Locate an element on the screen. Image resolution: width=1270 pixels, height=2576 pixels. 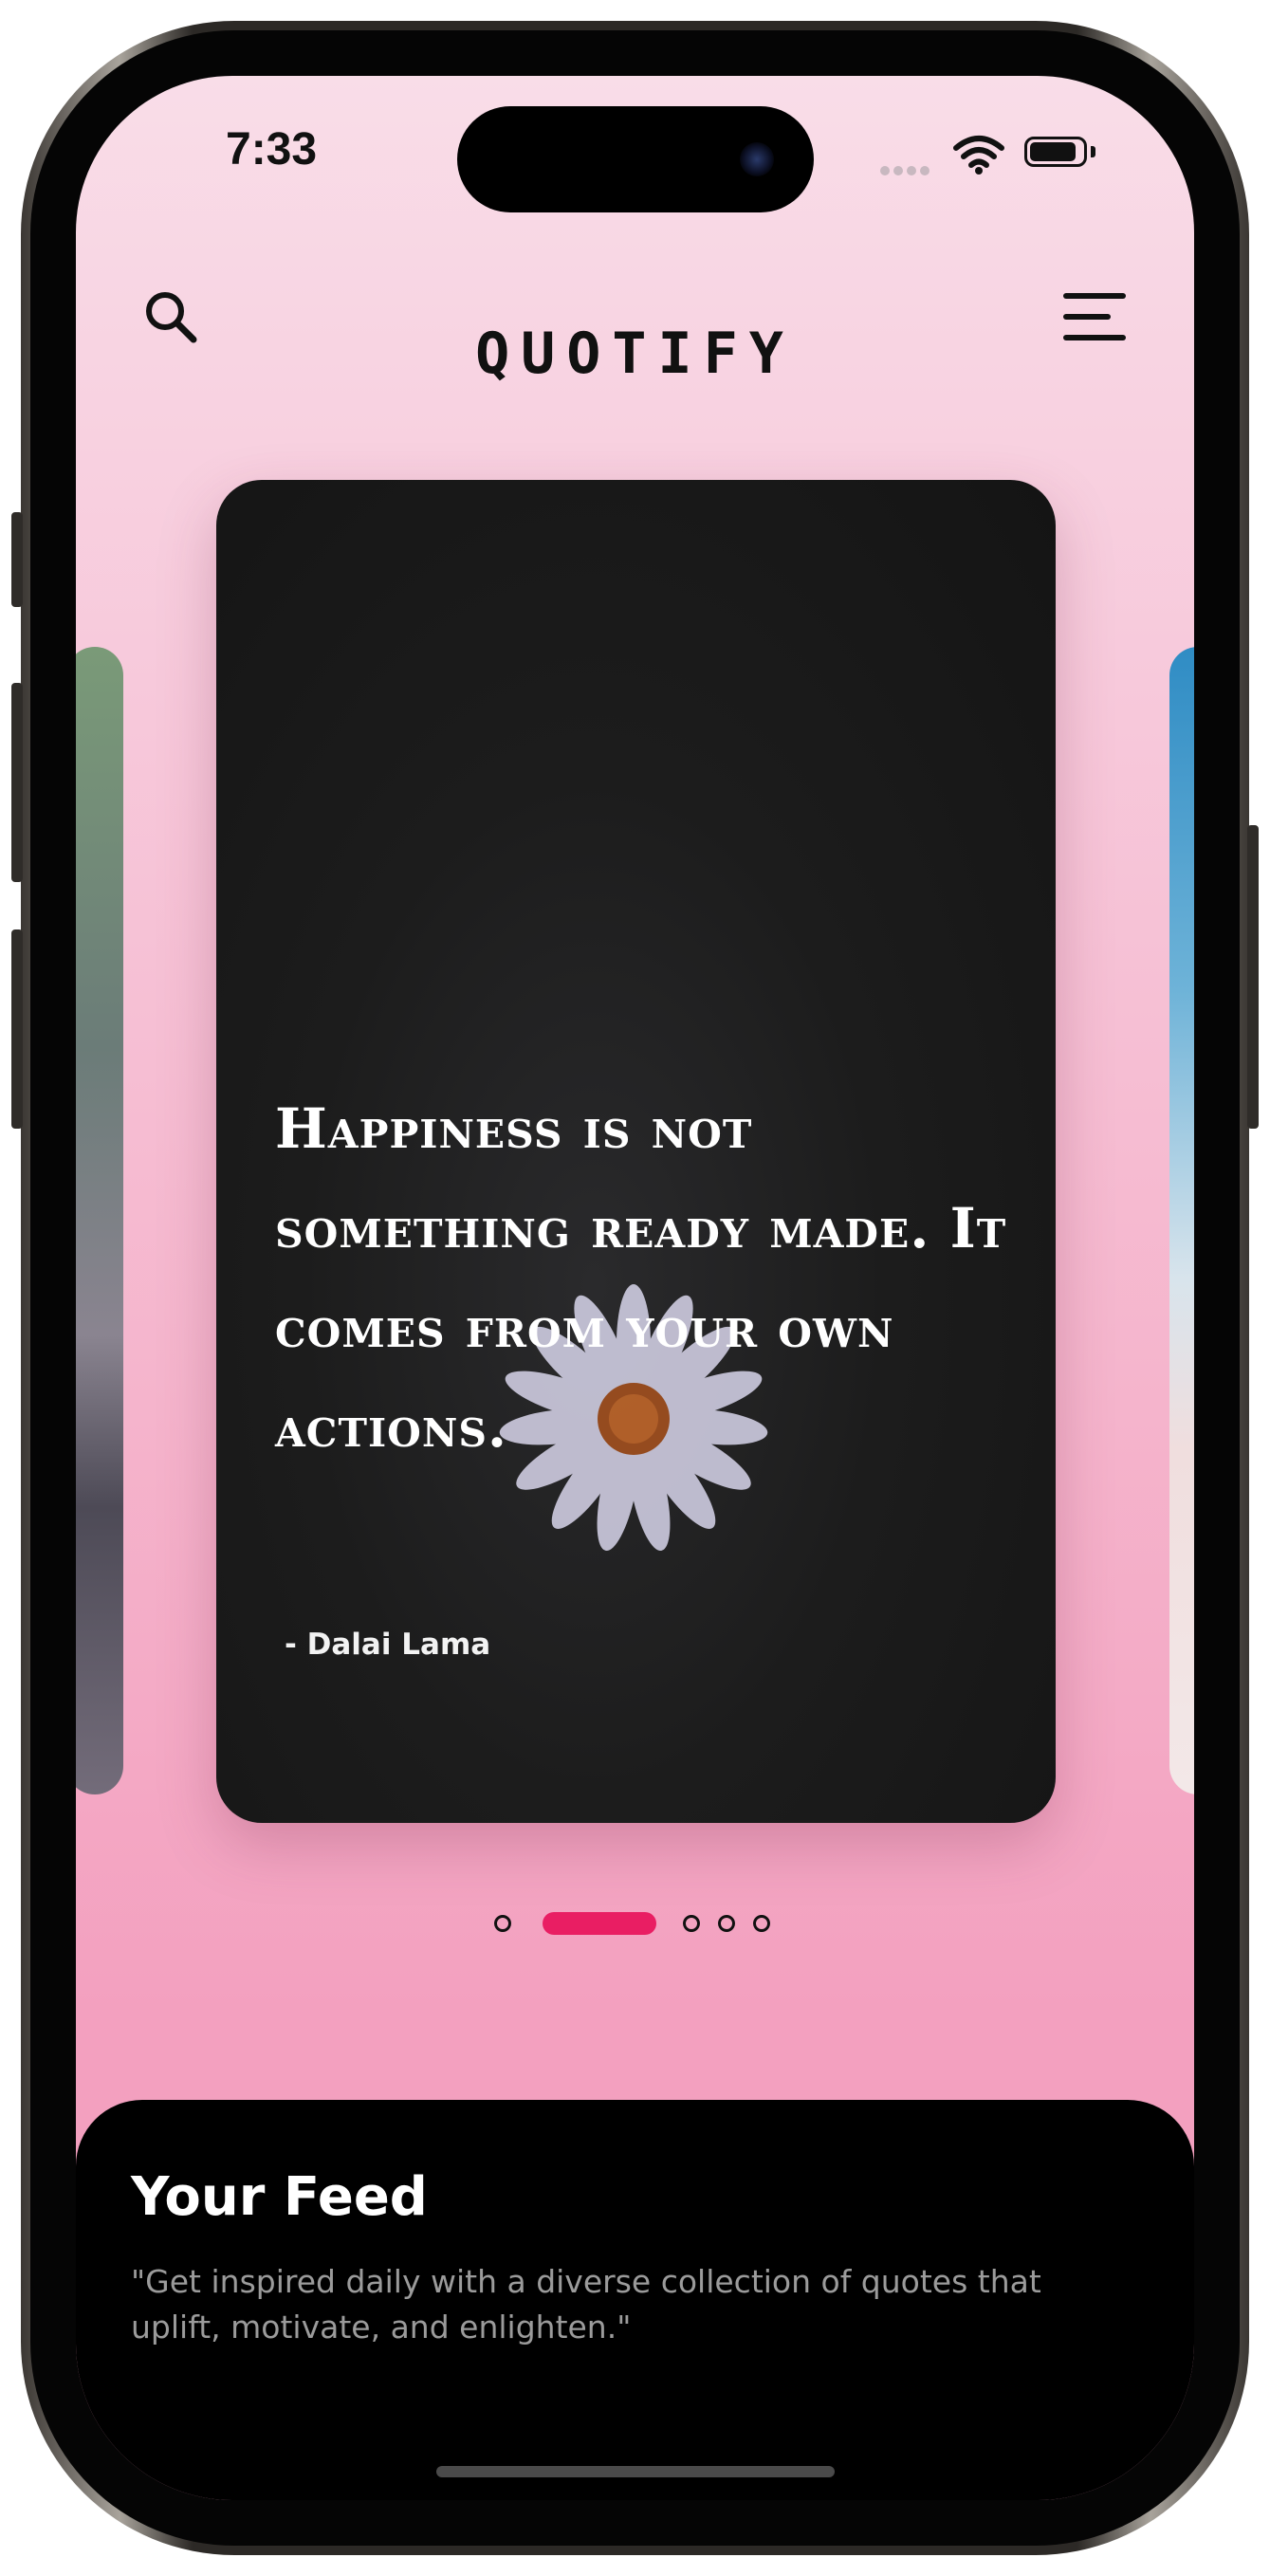
app-logo: QUOTIFY is located at coordinates (635, 354).